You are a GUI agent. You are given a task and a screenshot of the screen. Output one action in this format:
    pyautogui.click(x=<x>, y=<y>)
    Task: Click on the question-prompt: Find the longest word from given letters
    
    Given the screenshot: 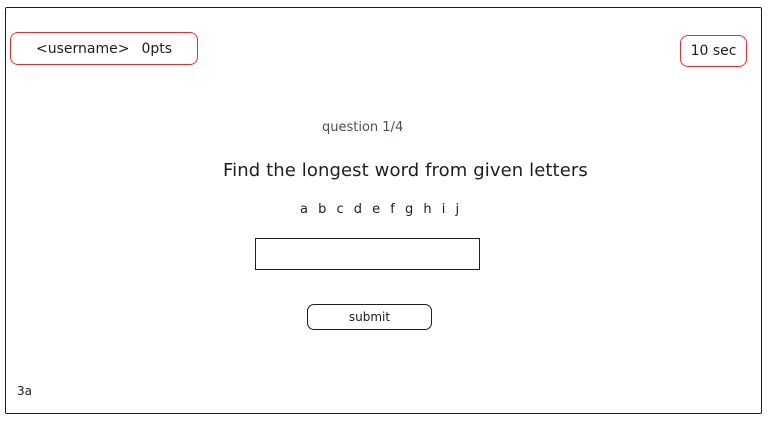 What is the action you would take?
    pyautogui.click(x=405, y=170)
    